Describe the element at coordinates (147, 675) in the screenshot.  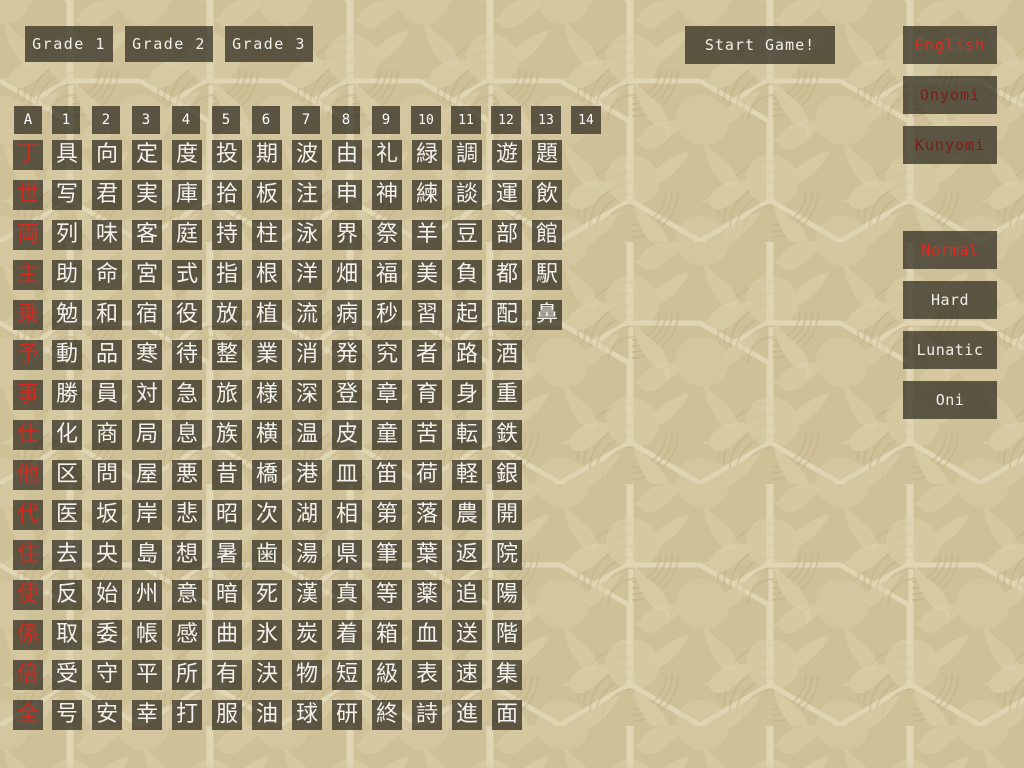
I see `kanji-cell-r14-c4: 平` at that location.